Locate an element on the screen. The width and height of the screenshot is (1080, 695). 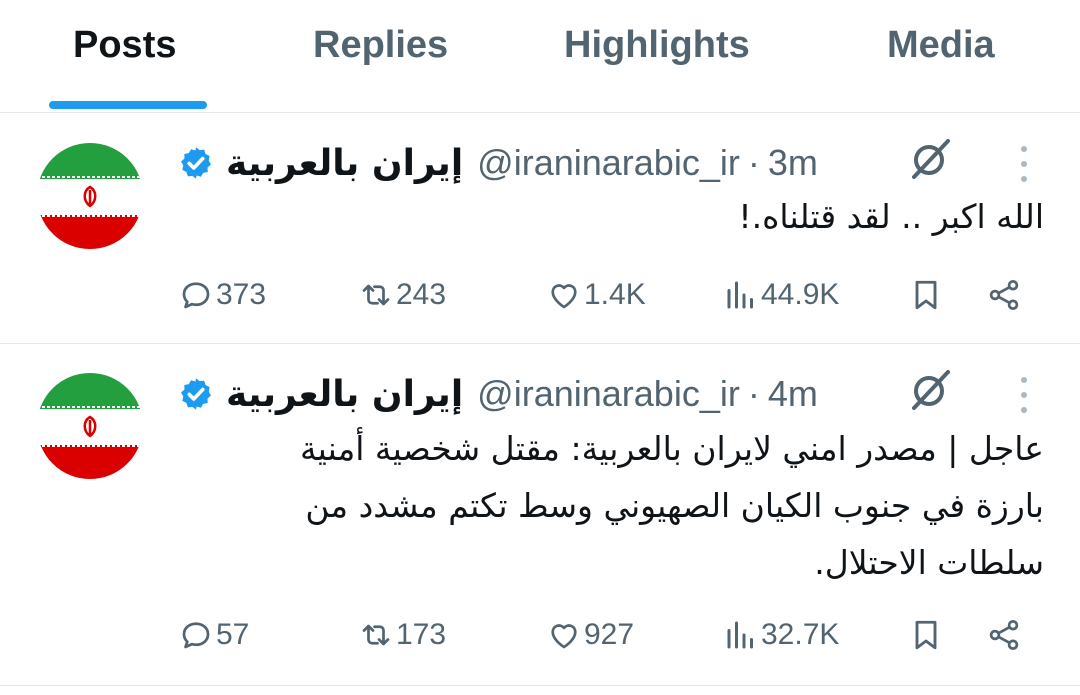
post-text: الله اكبر .. لقد قتلناه.! is located at coordinates (891, 216).